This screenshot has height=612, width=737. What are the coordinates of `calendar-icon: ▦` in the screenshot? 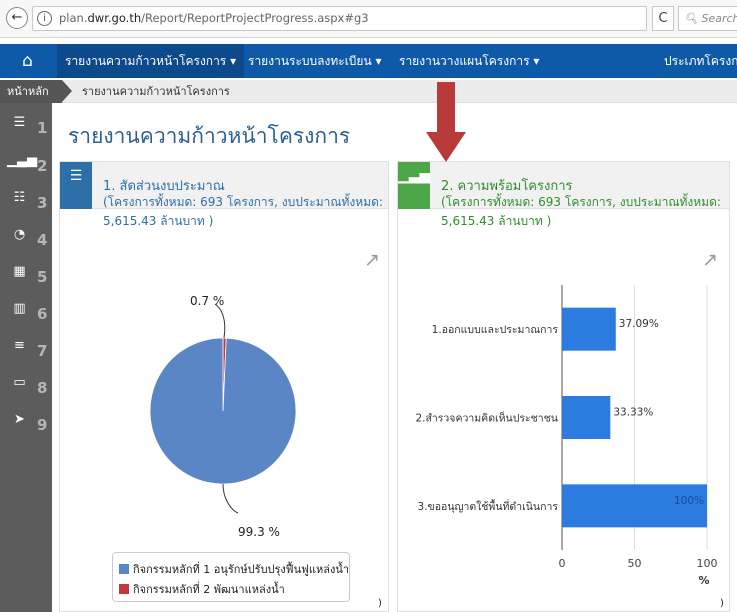 It's located at (19, 271).